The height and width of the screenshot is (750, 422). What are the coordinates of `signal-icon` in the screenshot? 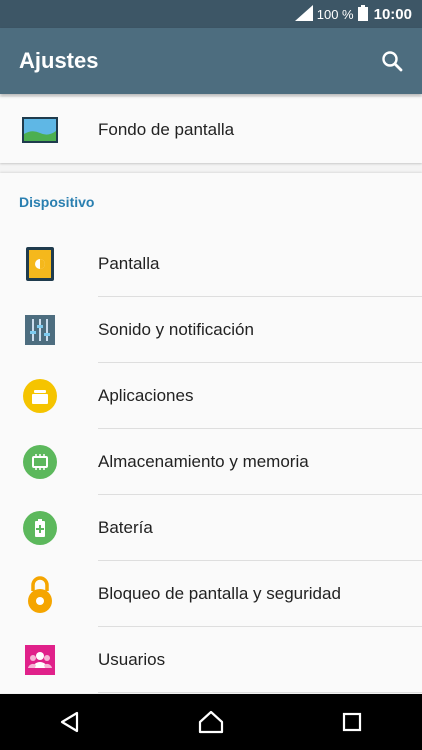 It's located at (303, 14).